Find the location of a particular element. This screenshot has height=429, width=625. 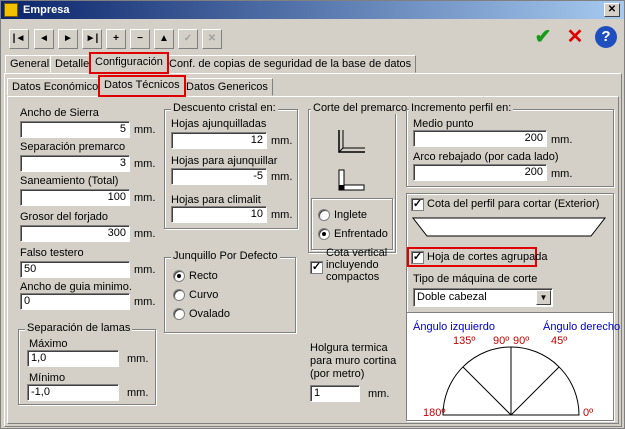

discard-icon: ✕ is located at coordinates (212, 39).